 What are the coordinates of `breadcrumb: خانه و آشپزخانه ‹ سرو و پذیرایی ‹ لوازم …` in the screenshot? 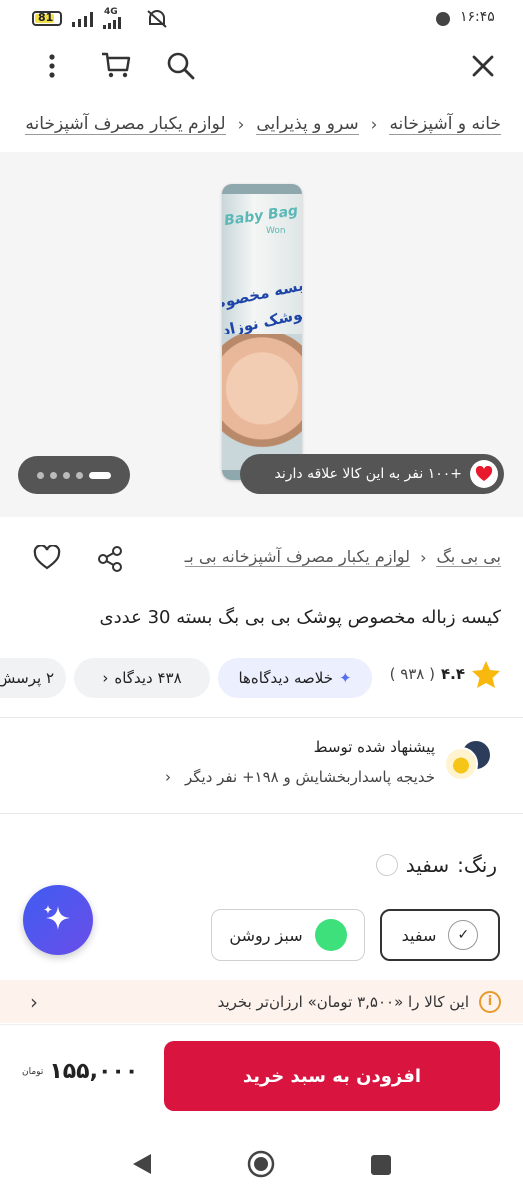 It's located at (261, 126).